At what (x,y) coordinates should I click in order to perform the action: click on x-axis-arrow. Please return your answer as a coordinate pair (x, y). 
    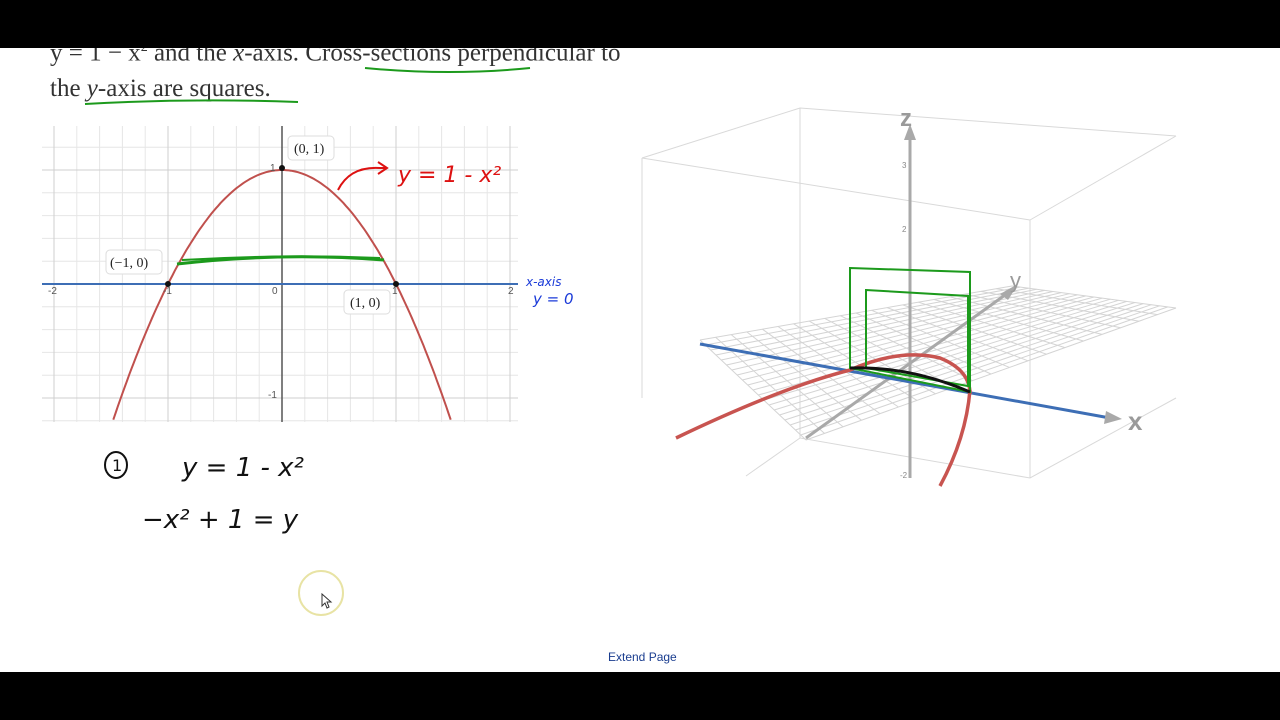
    Looking at the image, I should click on (1113, 417).